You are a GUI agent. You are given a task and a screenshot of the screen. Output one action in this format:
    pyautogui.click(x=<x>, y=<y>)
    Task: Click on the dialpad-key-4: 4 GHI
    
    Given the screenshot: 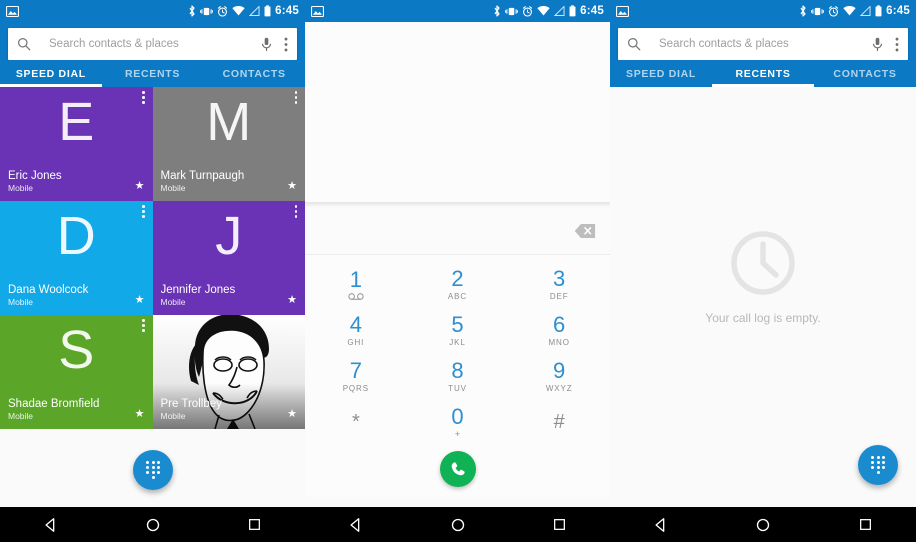 What is the action you would take?
    pyautogui.click(x=356, y=330)
    